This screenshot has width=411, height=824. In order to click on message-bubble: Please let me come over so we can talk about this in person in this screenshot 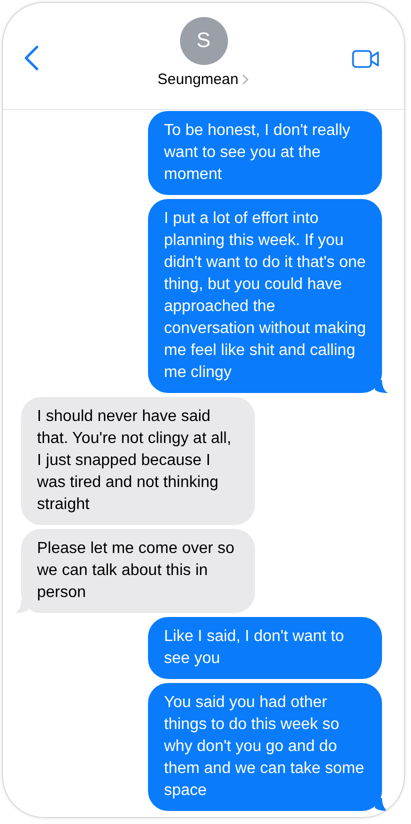, I will do `click(138, 571)`.